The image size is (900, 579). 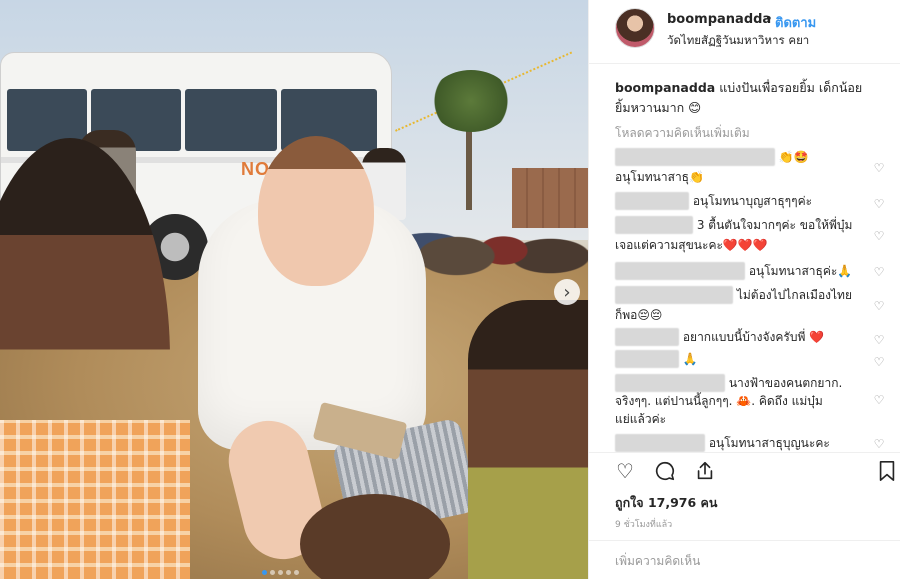 What do you see at coordinates (682, 133) in the screenshot?
I see `load-more-comments-button: โหลดความคิดเห็นเพิ่มเติม` at bounding box center [682, 133].